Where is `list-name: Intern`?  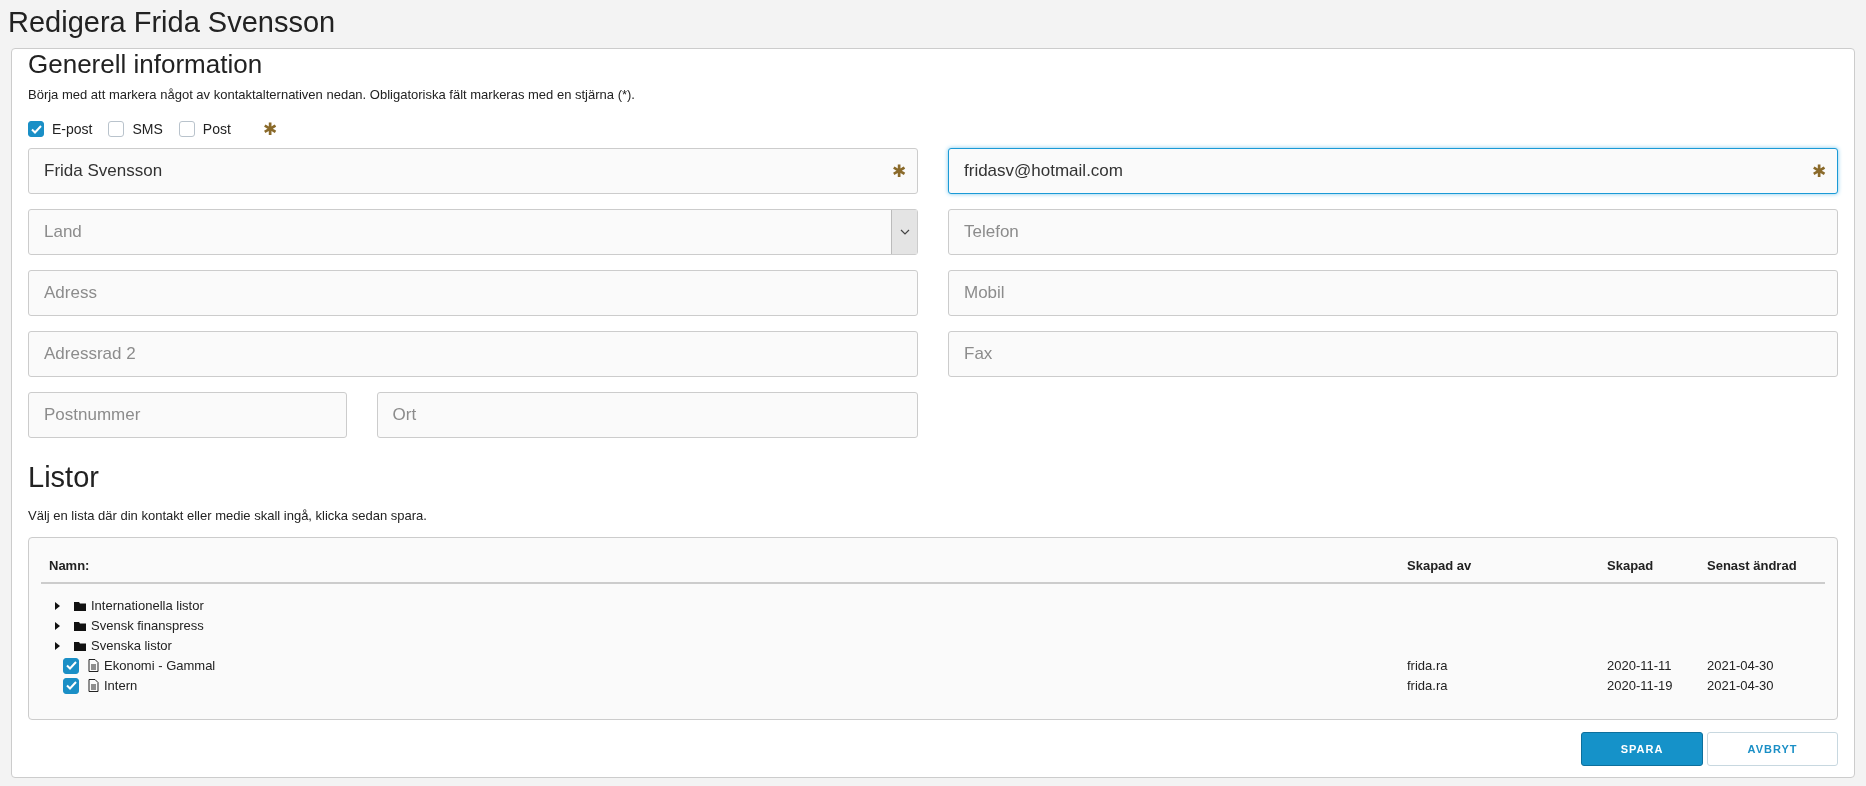 list-name: Intern is located at coordinates (121, 685).